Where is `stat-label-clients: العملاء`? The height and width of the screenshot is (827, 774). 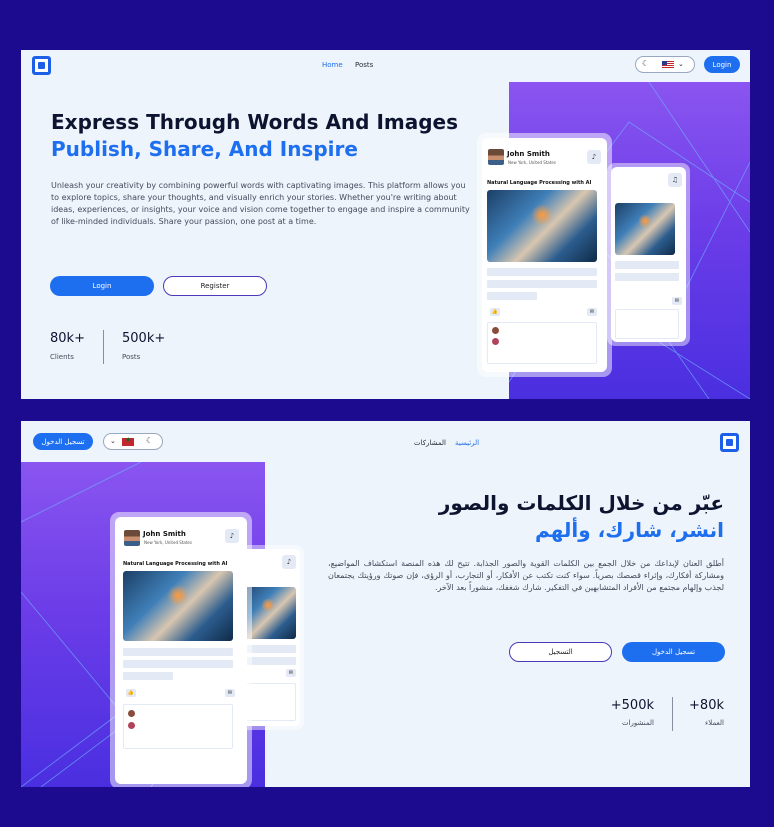 stat-label-clients: العملاء is located at coordinates (714, 723).